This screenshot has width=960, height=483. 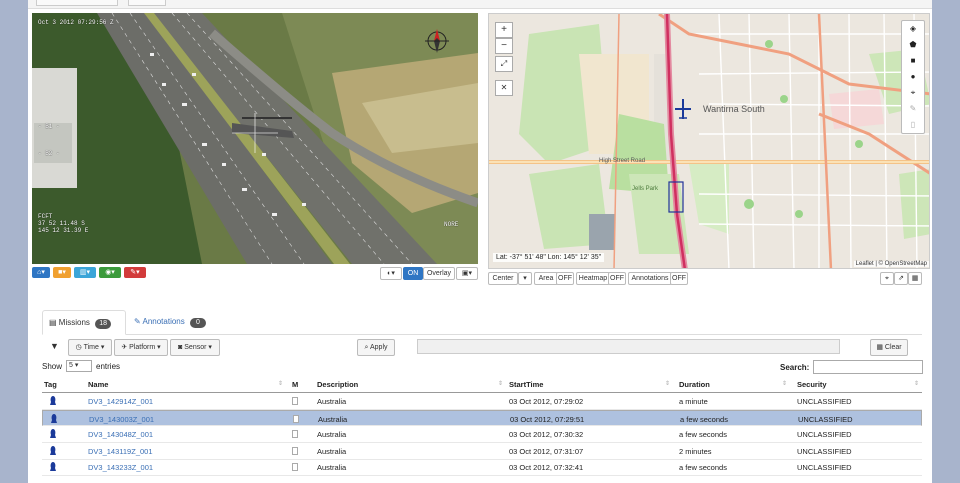 I want to click on mission-name-link: DV3_142914Z_001, so click(x=120, y=401).